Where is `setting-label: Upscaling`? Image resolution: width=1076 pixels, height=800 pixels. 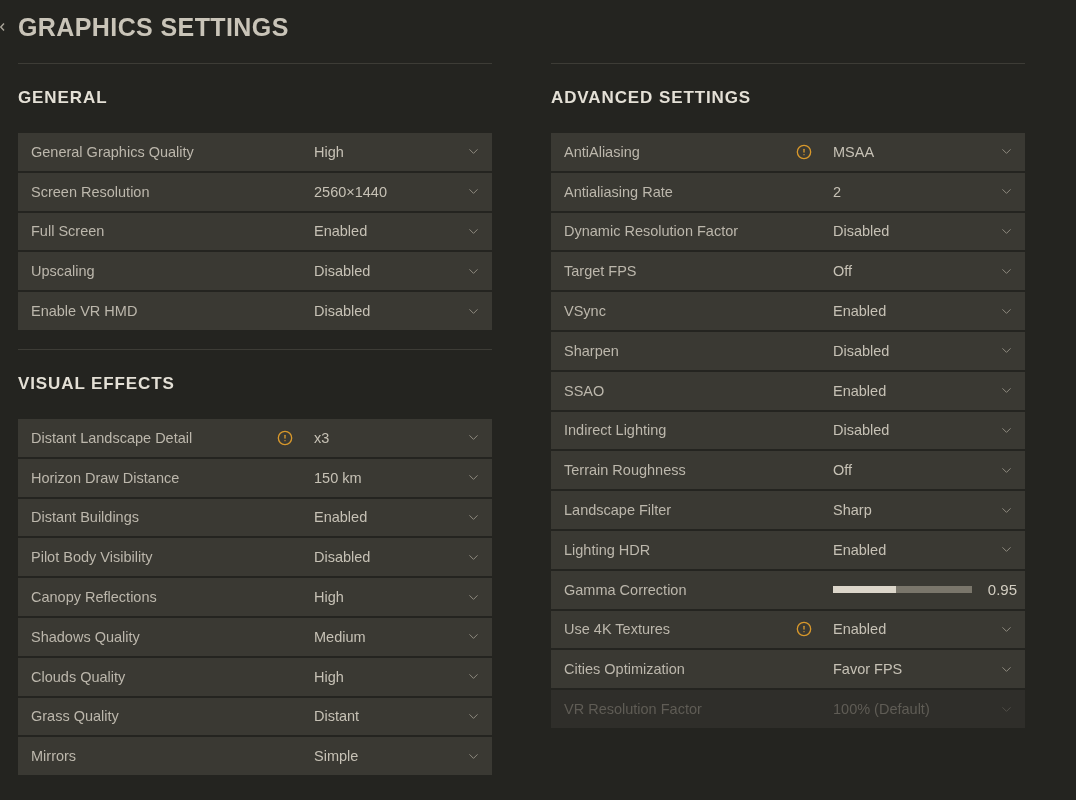 setting-label: Upscaling is located at coordinates (63, 271).